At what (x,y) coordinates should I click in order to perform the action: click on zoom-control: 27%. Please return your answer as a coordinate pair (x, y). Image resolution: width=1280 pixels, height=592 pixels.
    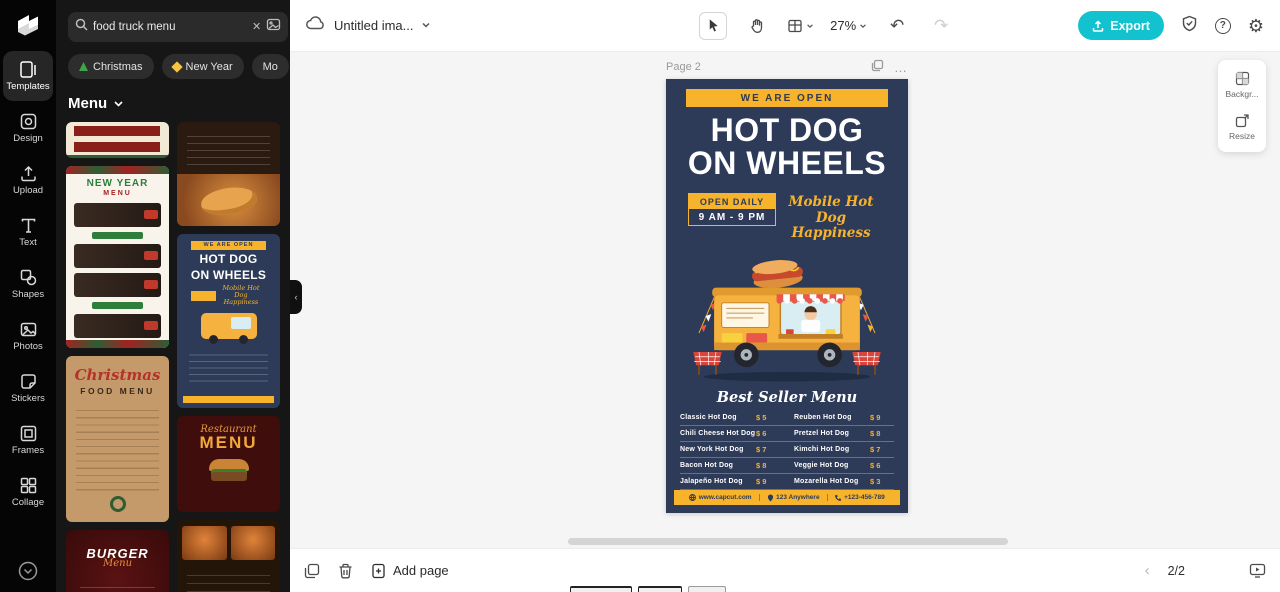
    Looking at the image, I should click on (848, 25).